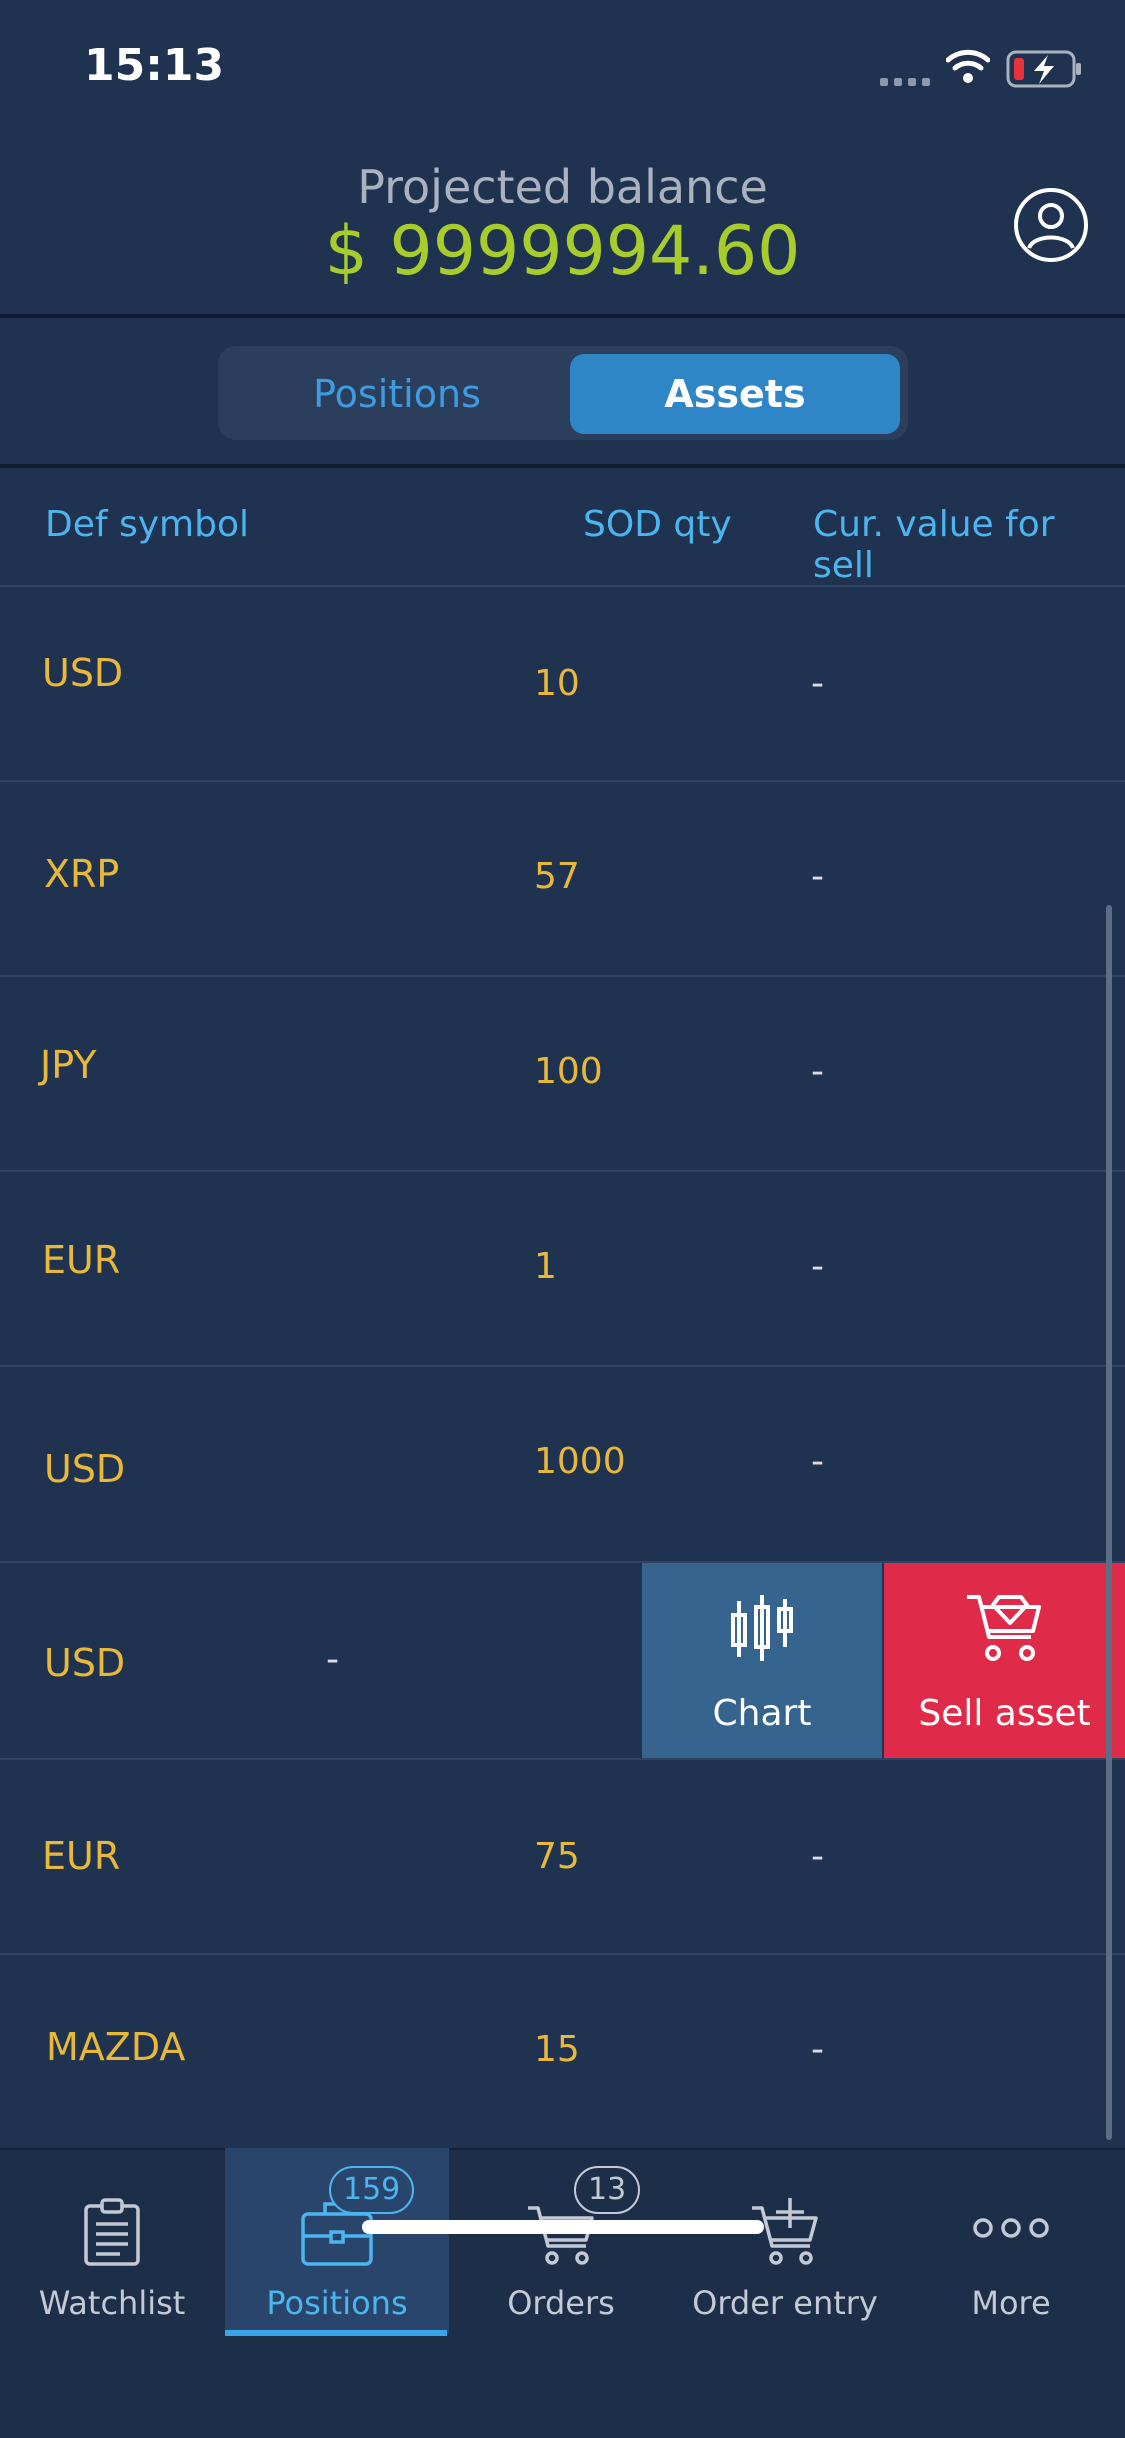 The height and width of the screenshot is (2438, 1125). Describe the element at coordinates (154, 65) in the screenshot. I see `status-time: 15:13` at that location.